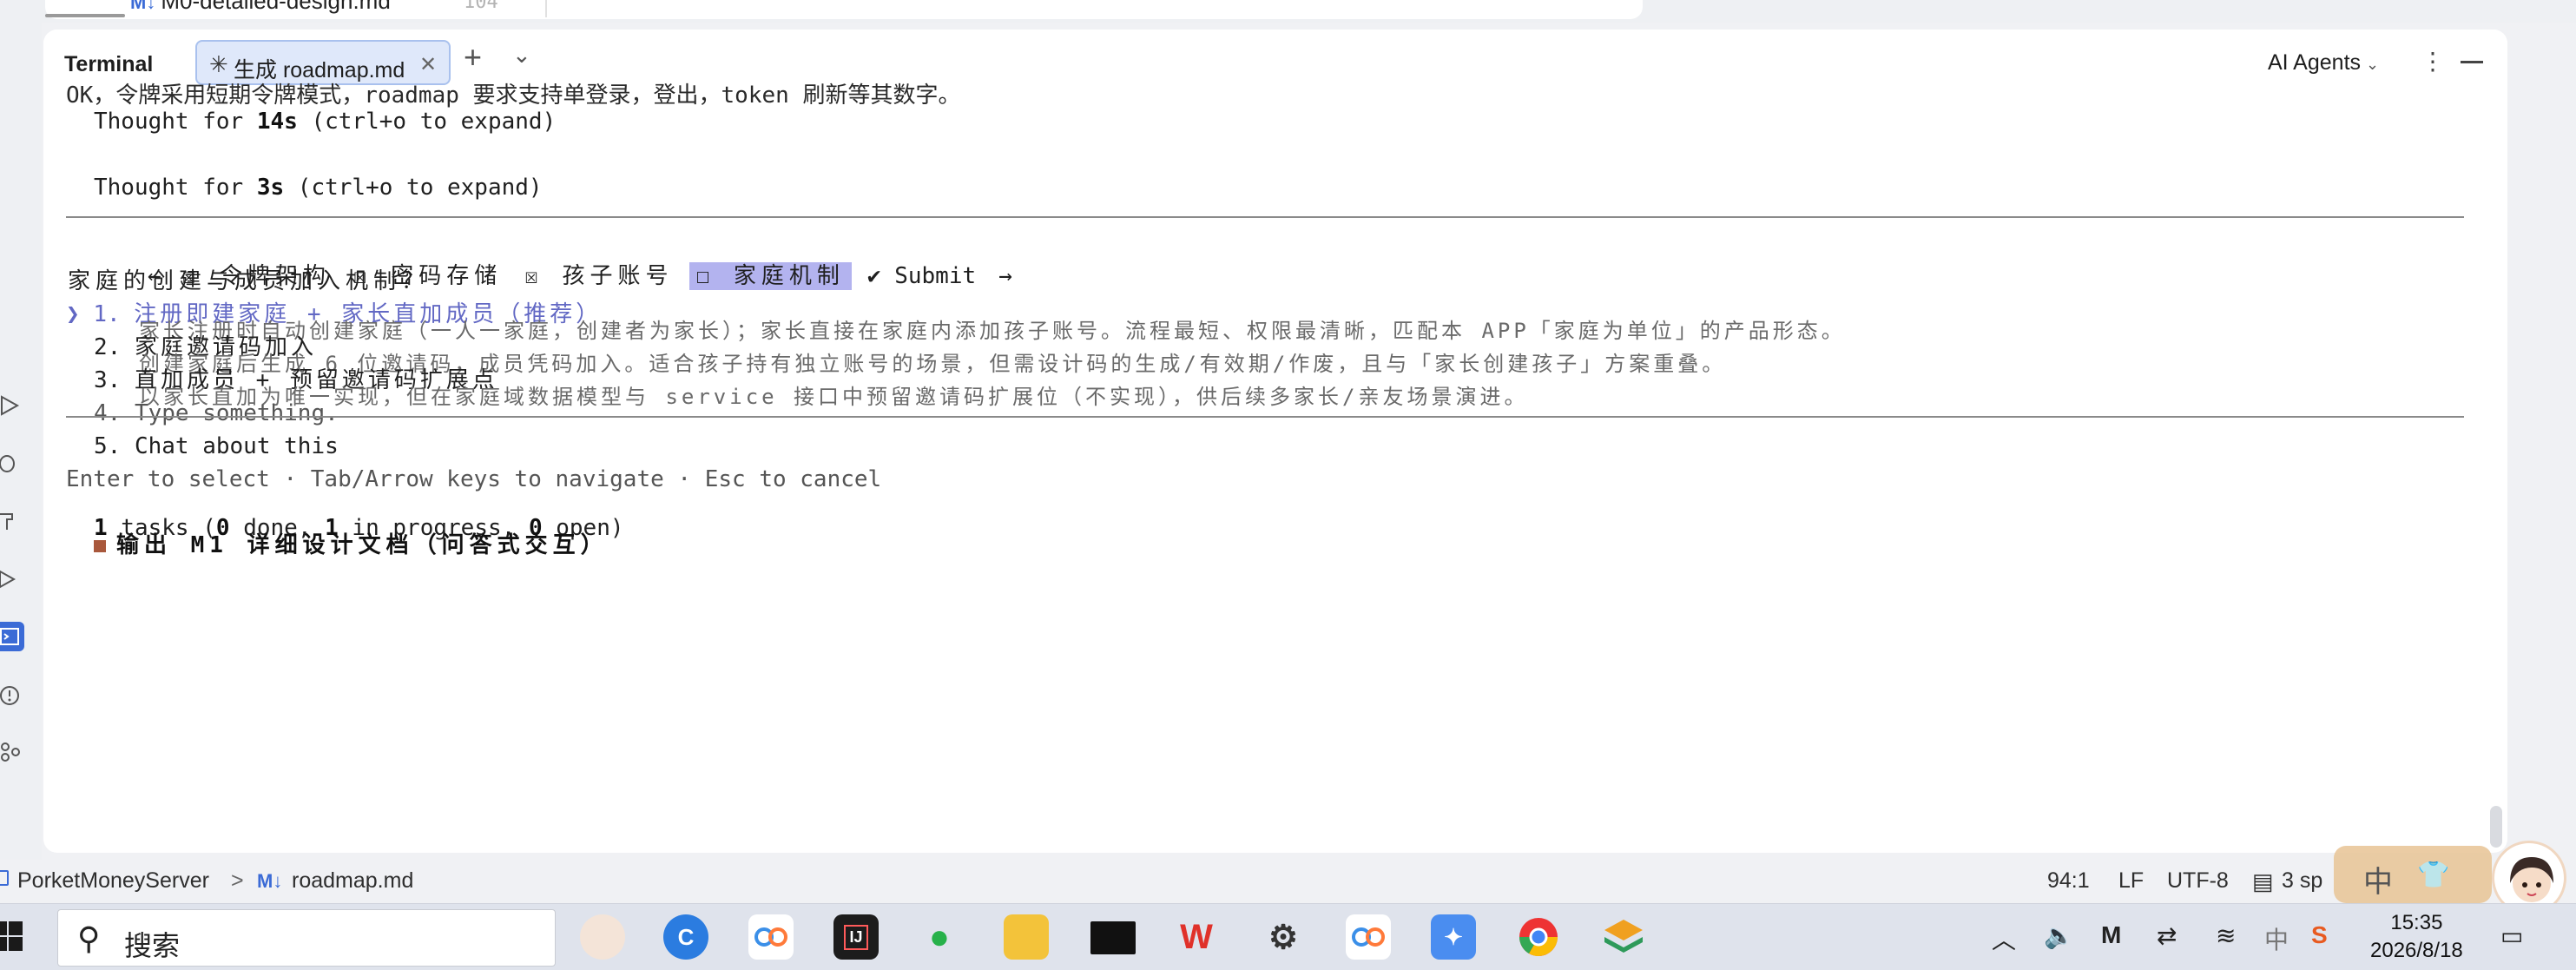  Describe the element at coordinates (2198, 881) in the screenshot. I see `file-encoding: UTF-8` at that location.